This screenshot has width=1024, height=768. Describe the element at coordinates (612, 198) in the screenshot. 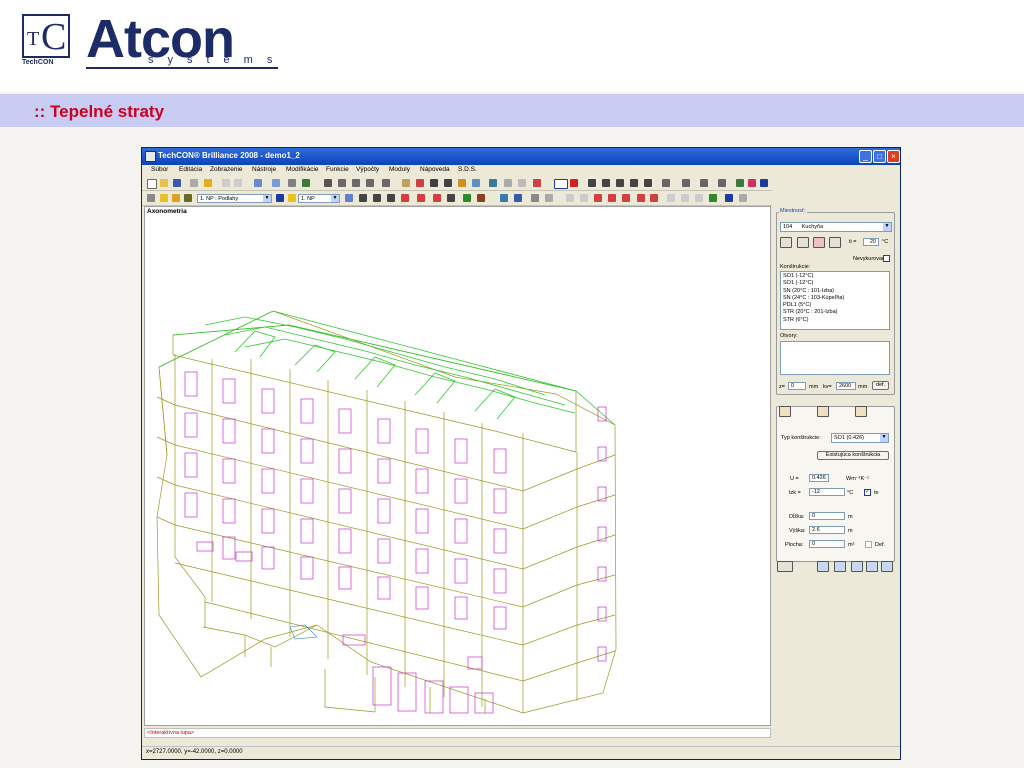

I see `radiator-icon` at that location.